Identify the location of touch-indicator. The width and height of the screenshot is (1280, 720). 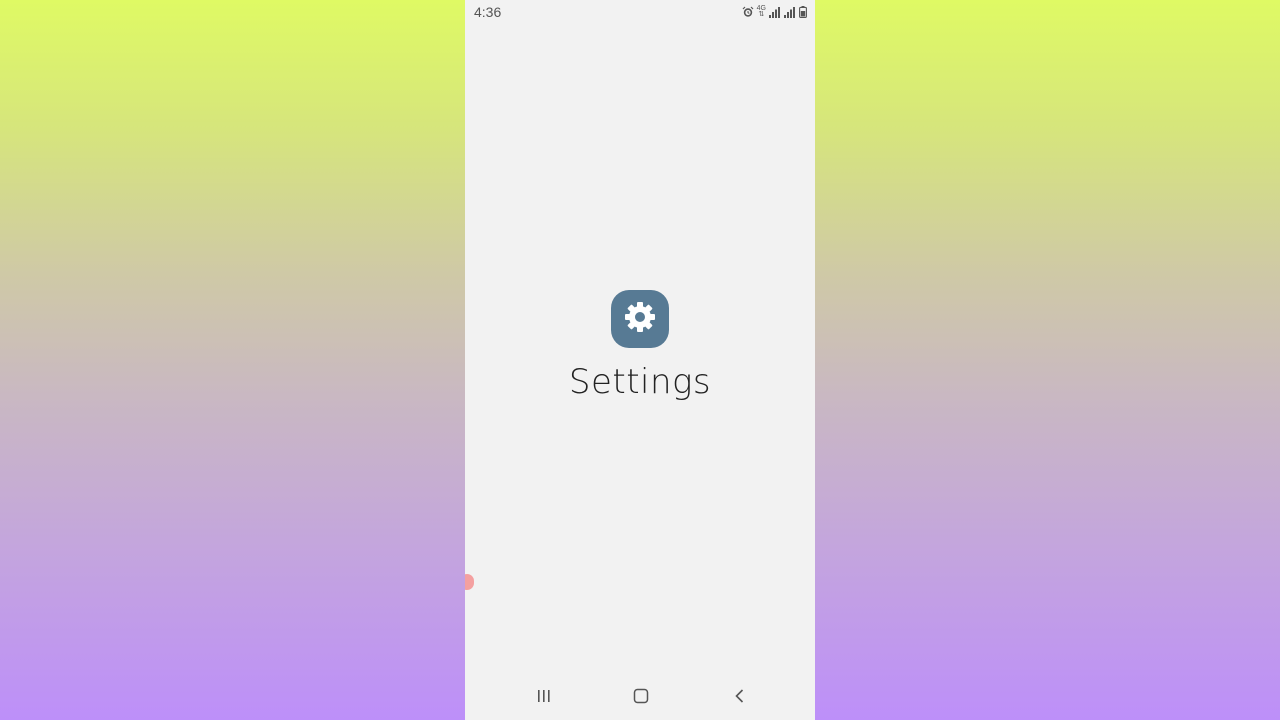
(469, 582).